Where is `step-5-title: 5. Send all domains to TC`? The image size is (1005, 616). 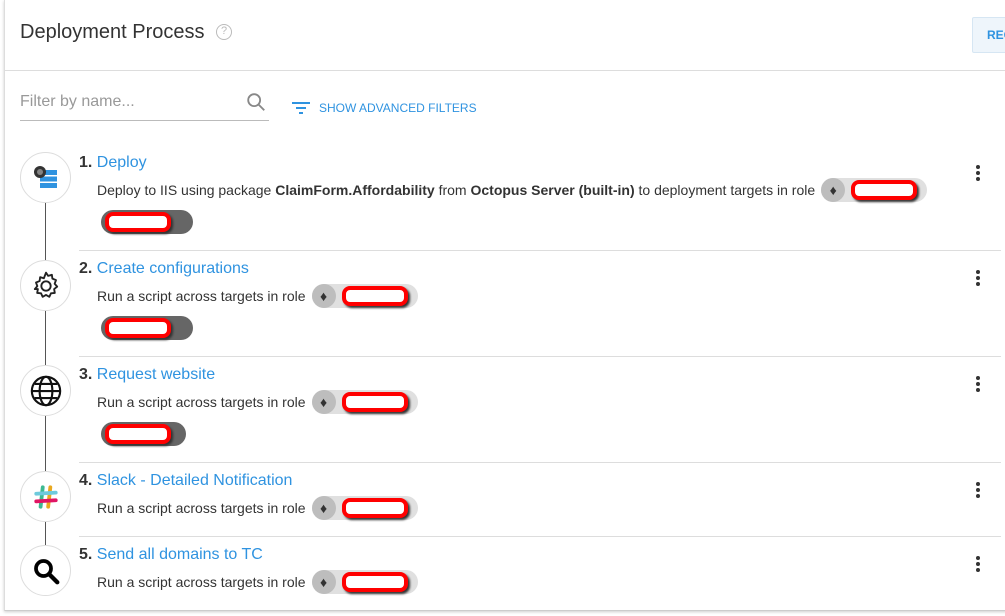 step-5-title: 5. Send all domains to TC is located at coordinates (171, 554).